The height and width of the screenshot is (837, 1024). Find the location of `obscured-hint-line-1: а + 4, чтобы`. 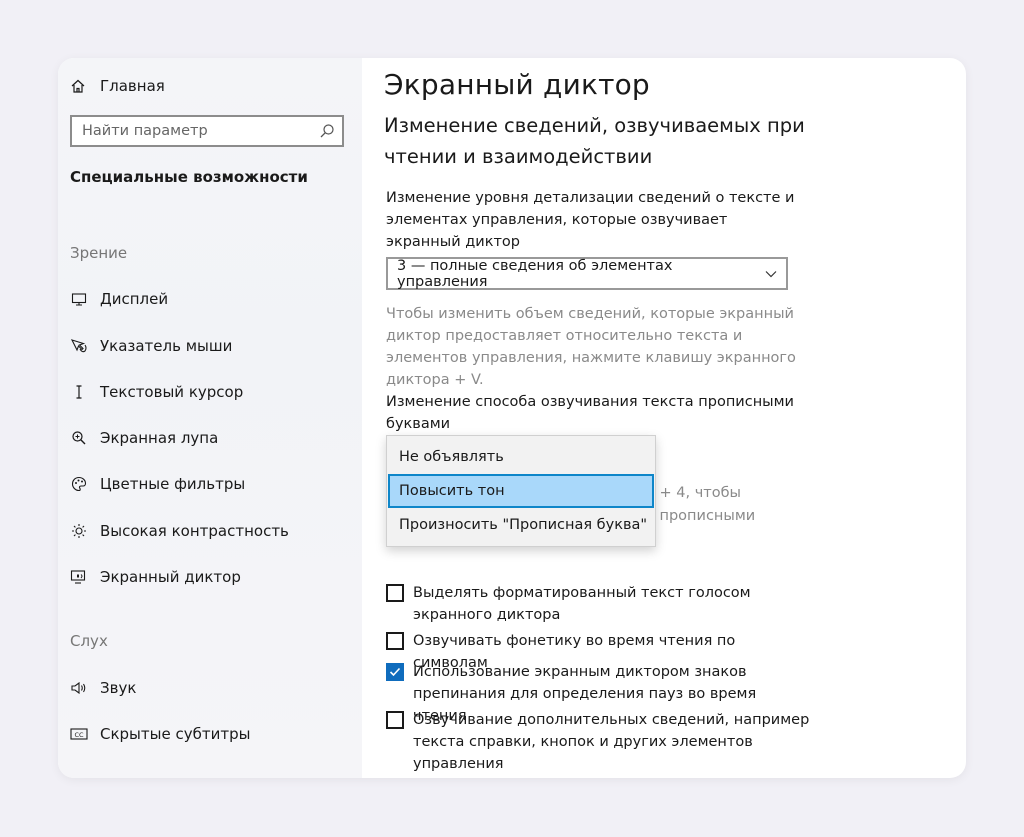

obscured-hint-line-1: а + 4, чтобы is located at coordinates (693, 493).